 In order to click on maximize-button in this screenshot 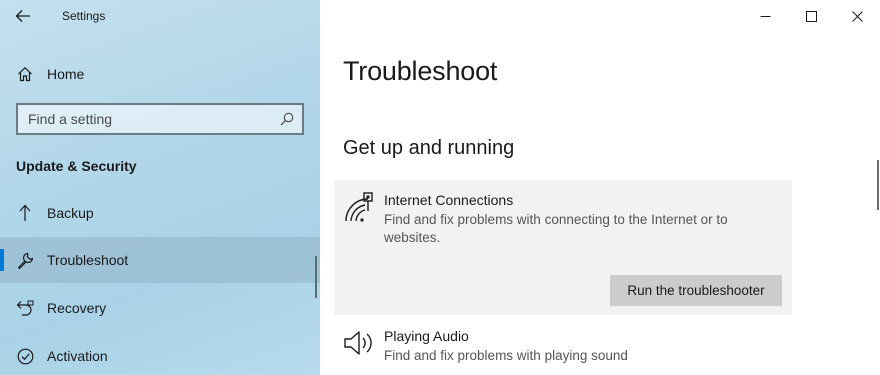, I will do `click(811, 16)`.